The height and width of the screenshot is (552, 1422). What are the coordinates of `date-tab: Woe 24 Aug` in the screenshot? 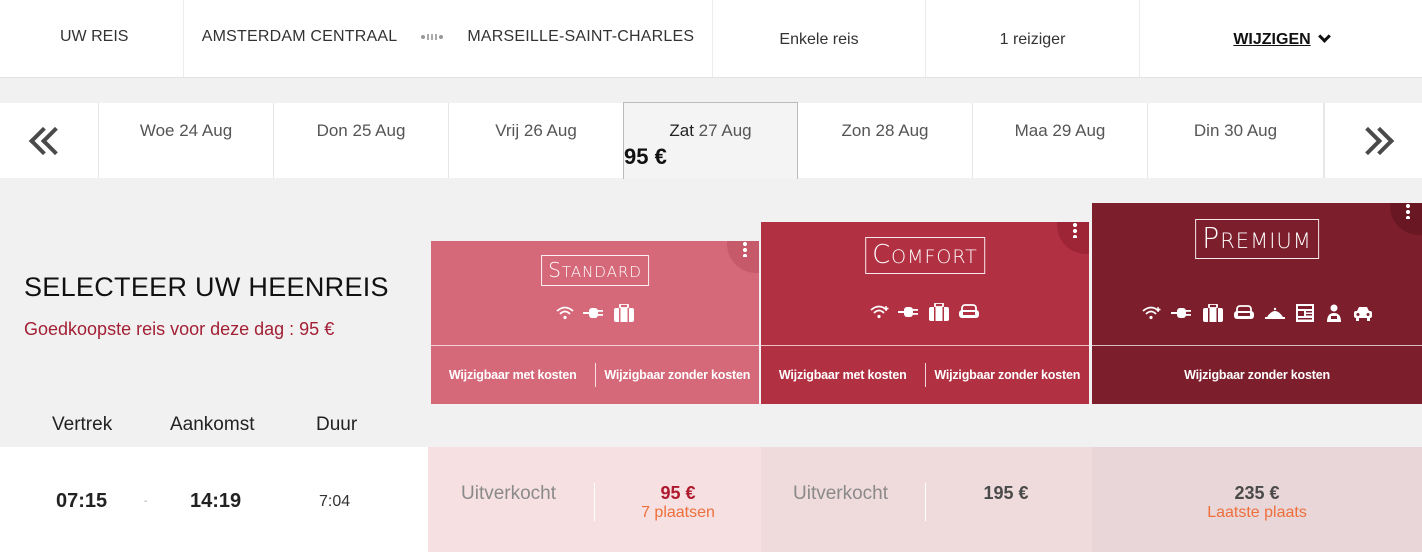 It's located at (186, 140).